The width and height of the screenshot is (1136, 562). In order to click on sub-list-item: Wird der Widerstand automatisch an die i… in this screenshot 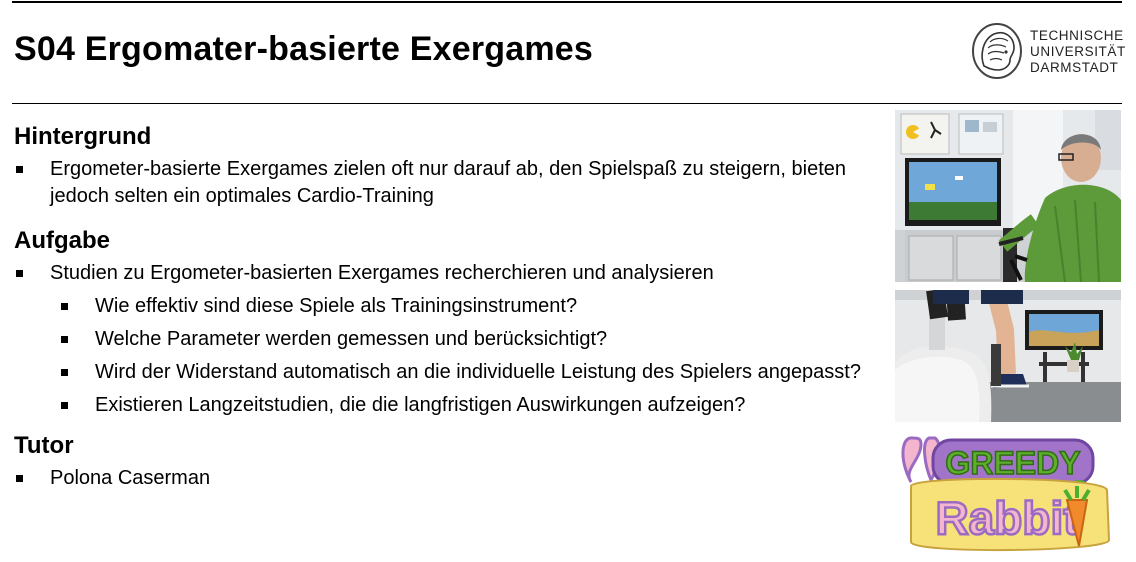, I will do `click(462, 372)`.